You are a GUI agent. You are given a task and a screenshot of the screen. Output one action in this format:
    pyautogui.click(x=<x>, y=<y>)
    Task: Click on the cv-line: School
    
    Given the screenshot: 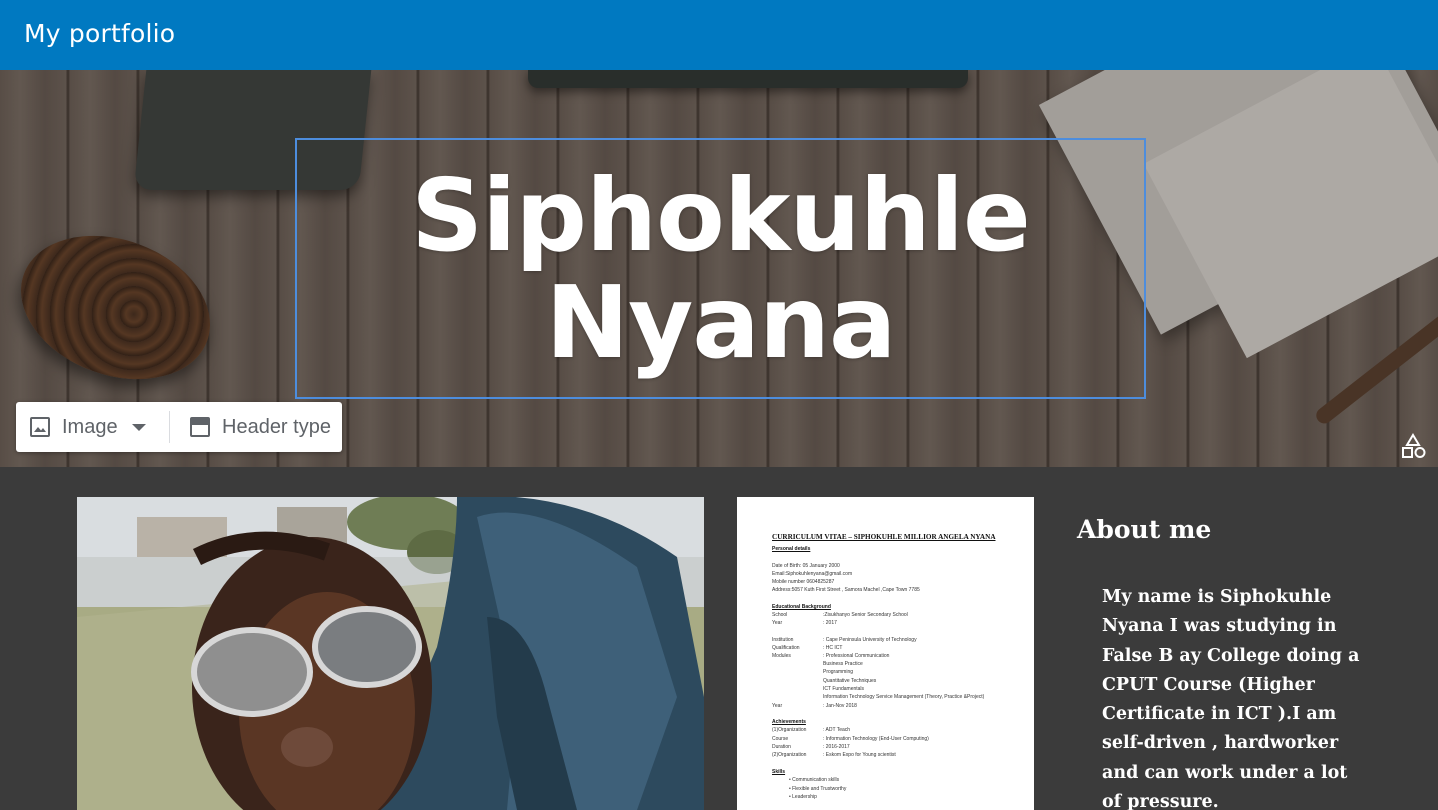 What is the action you would take?
    pyautogui.click(x=780, y=615)
    